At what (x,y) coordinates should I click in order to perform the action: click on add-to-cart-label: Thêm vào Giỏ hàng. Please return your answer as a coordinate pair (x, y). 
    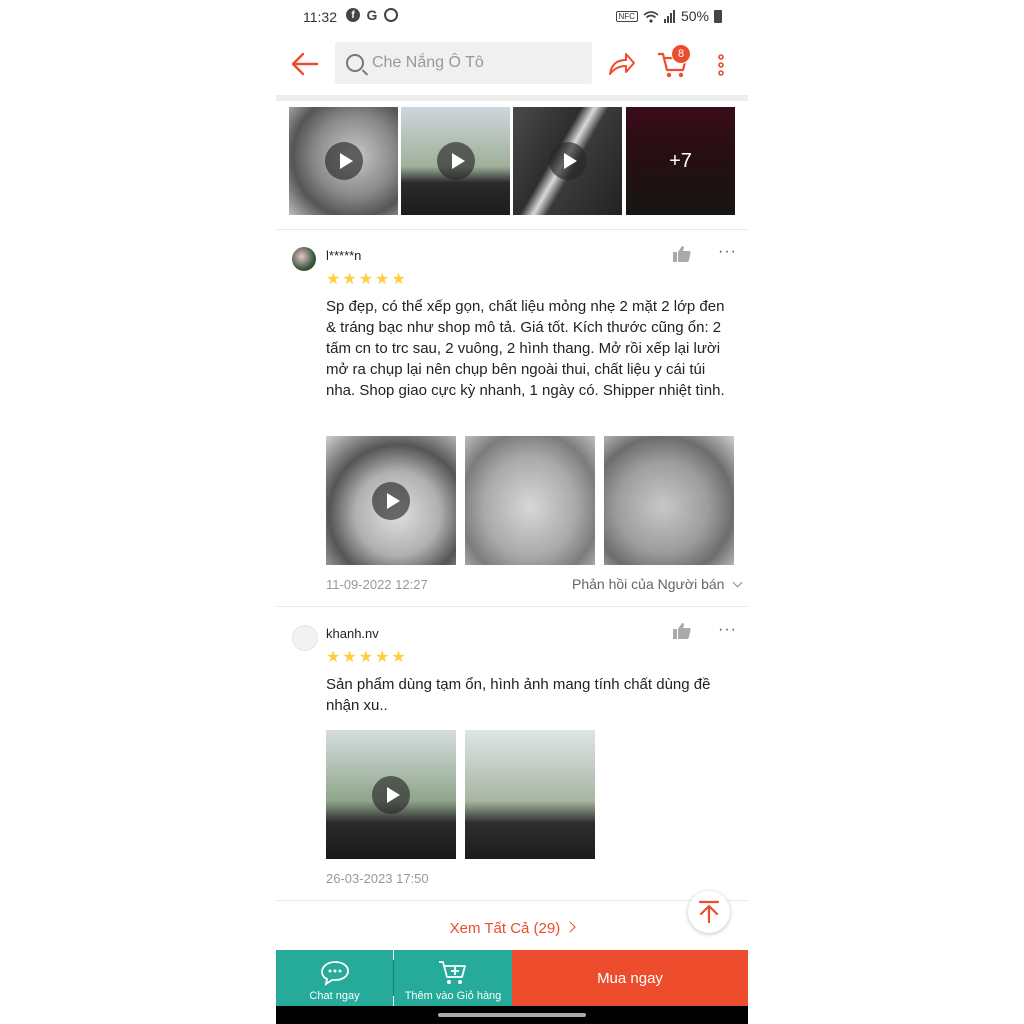
    Looking at the image, I should click on (453, 996).